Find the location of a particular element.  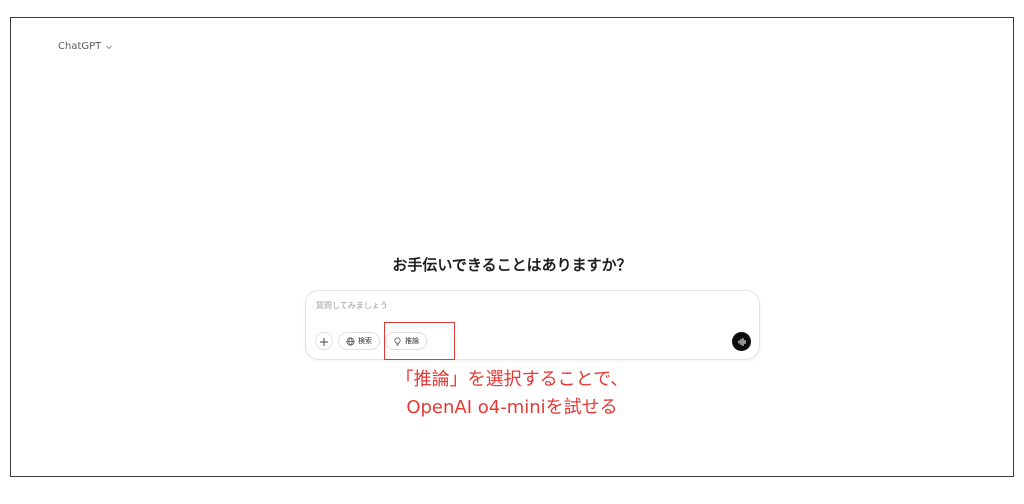

voice-mode-button is located at coordinates (741, 341).